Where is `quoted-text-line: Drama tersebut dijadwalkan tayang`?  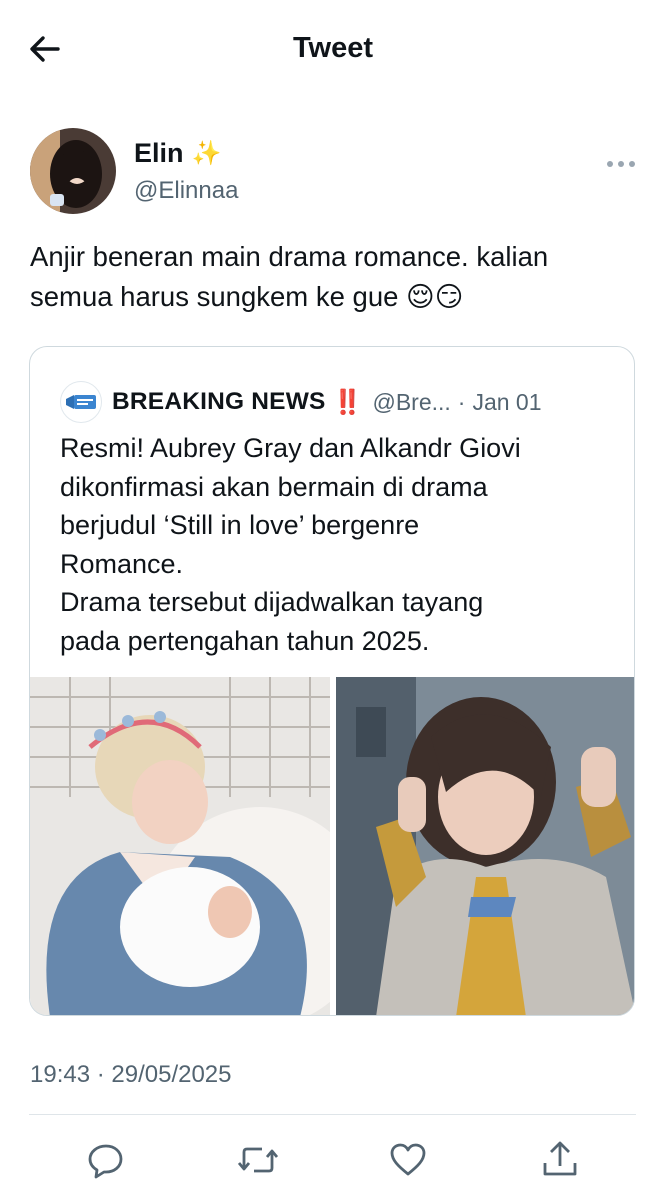 quoted-text-line: Drama tersebut dijadwalkan tayang is located at coordinates (272, 602).